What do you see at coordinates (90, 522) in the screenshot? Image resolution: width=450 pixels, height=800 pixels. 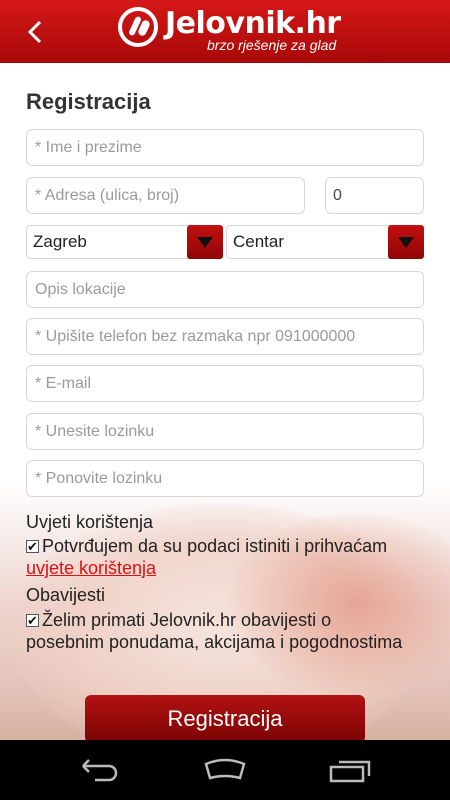 I see `terms-section-label: Uvjeti korištenja` at bounding box center [90, 522].